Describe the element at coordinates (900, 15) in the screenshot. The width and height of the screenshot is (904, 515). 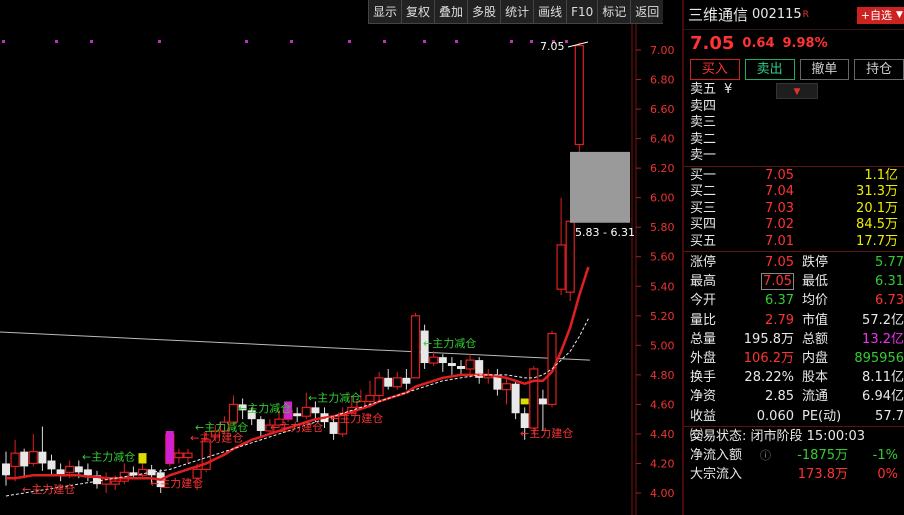
I see `favorite-dropdown-icon: ▼` at that location.